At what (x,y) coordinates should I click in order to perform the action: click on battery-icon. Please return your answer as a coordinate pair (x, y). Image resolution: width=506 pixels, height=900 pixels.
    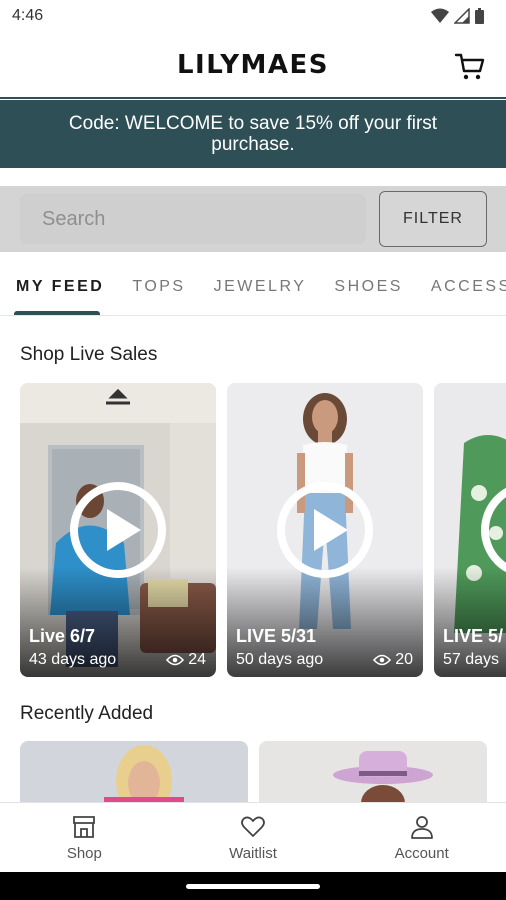
    Looking at the image, I should click on (479, 16).